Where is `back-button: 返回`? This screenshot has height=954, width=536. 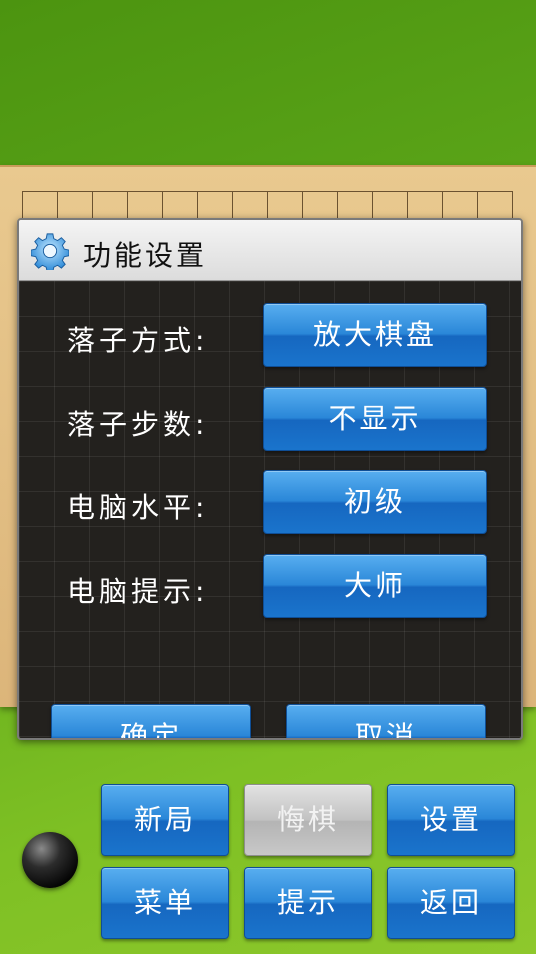
back-button: 返回 is located at coordinates (451, 903).